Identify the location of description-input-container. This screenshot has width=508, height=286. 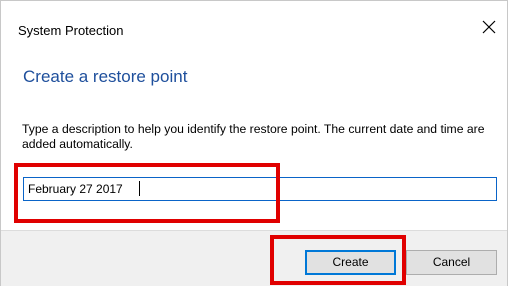
(260, 189).